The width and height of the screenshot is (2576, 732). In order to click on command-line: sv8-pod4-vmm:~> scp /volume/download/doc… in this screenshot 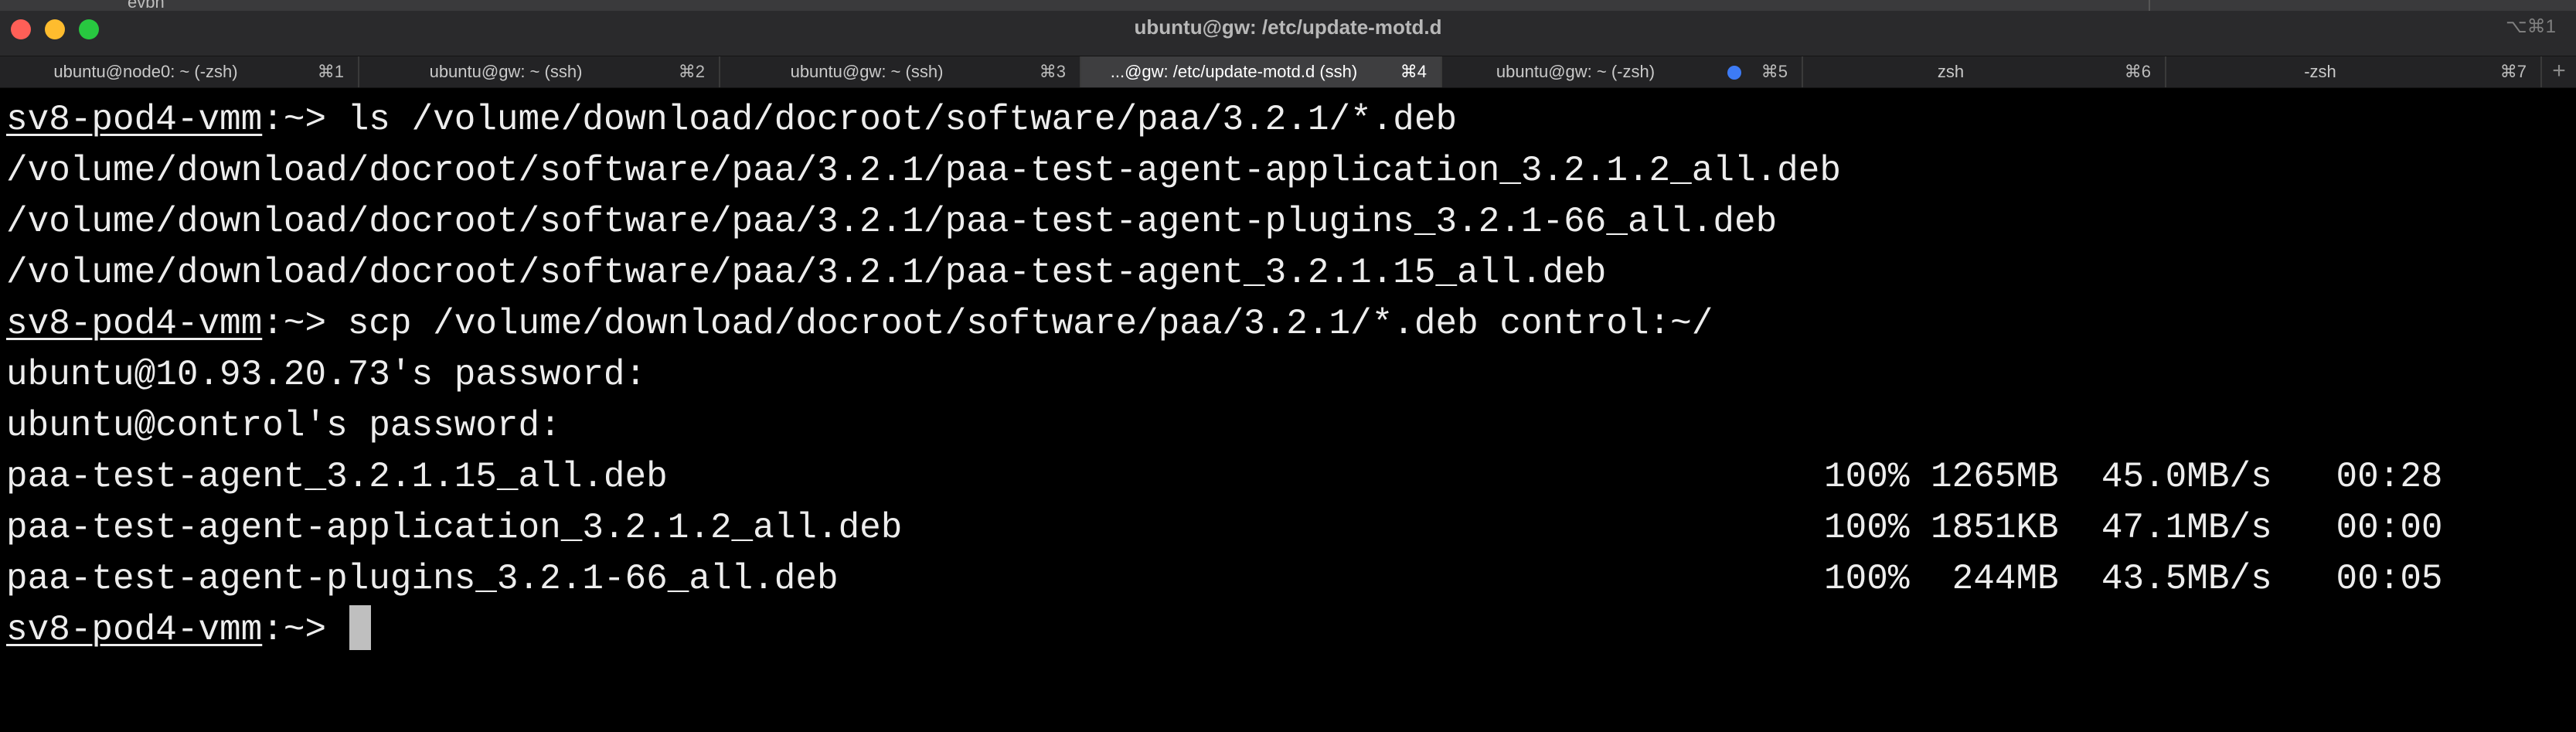, I will do `click(859, 323)`.